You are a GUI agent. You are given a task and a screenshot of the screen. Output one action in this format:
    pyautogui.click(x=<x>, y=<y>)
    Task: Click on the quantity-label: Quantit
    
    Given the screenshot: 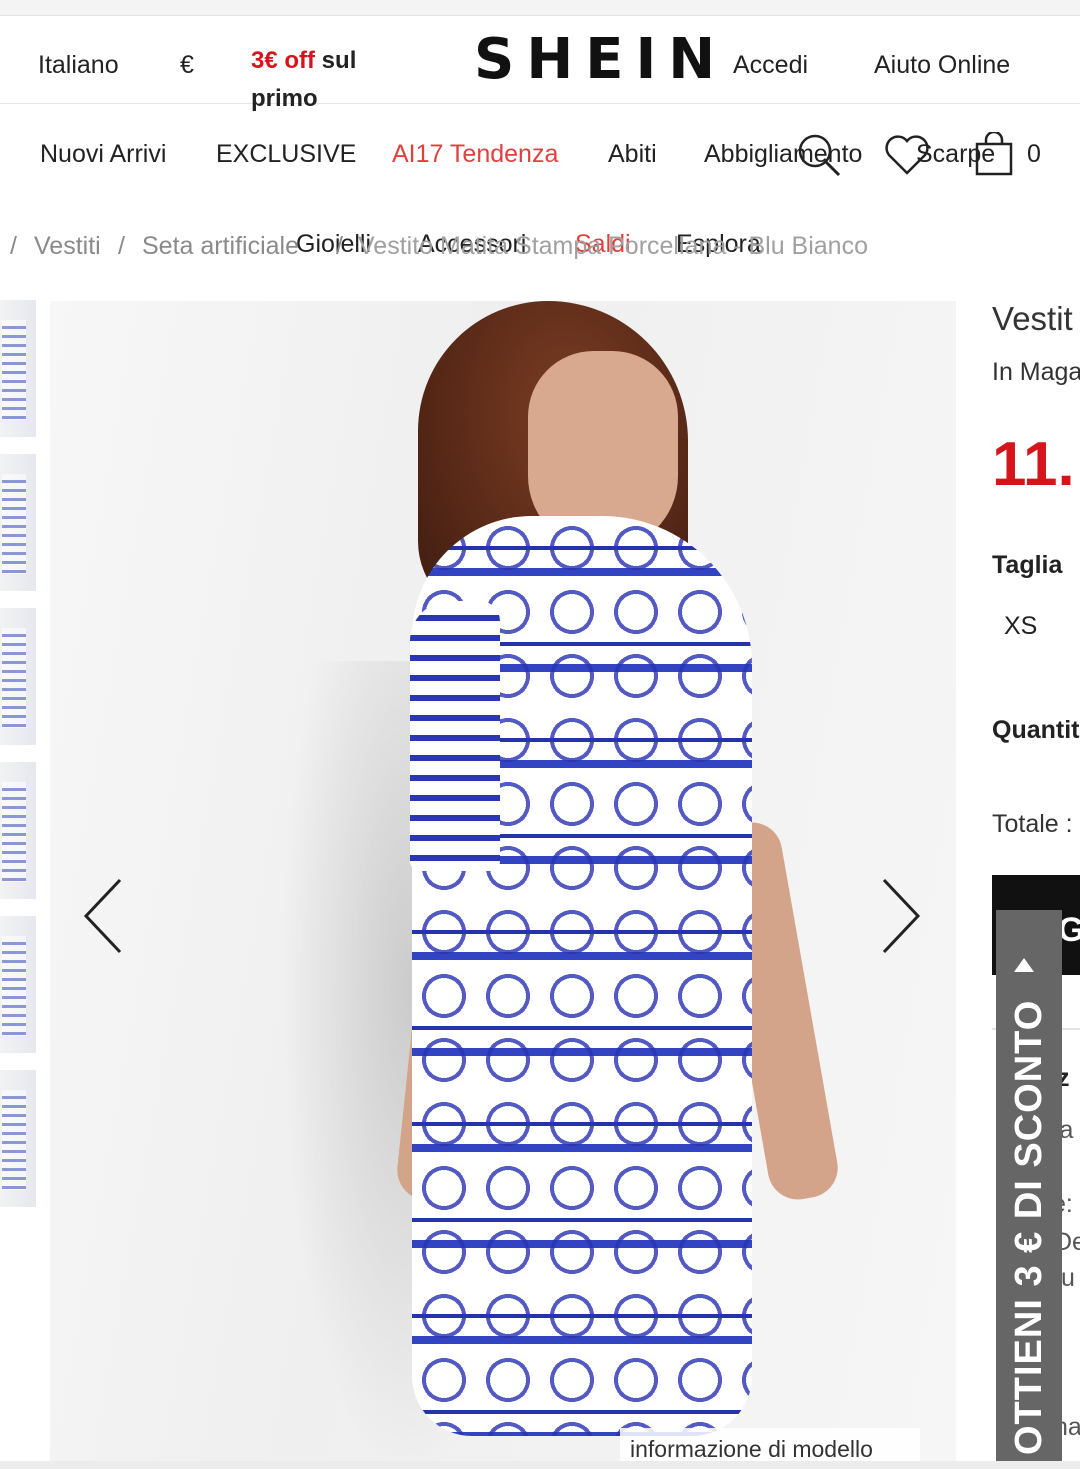 What is the action you would take?
    pyautogui.click(x=1036, y=730)
    